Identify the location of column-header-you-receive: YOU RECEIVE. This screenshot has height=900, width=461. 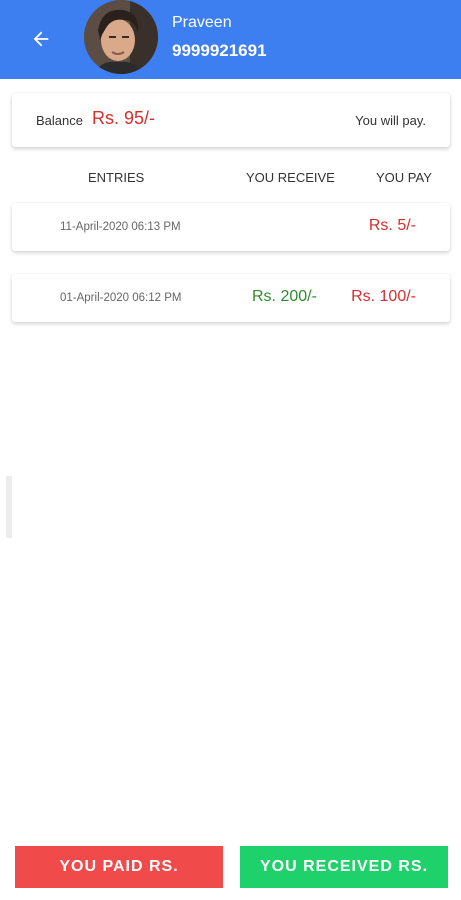
(290, 177).